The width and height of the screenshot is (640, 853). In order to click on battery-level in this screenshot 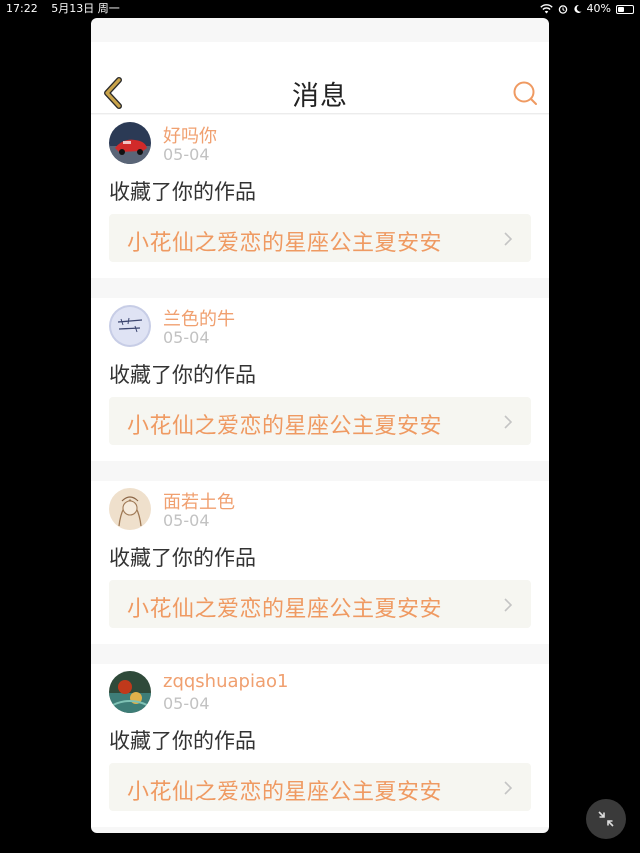, I will do `click(621, 9)`.